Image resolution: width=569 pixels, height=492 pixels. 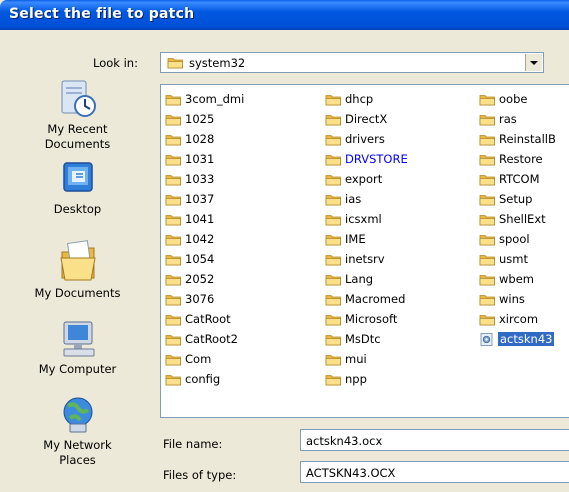 What do you see at coordinates (205, 159) in the screenshot?
I see `folder-item: 1031` at bounding box center [205, 159].